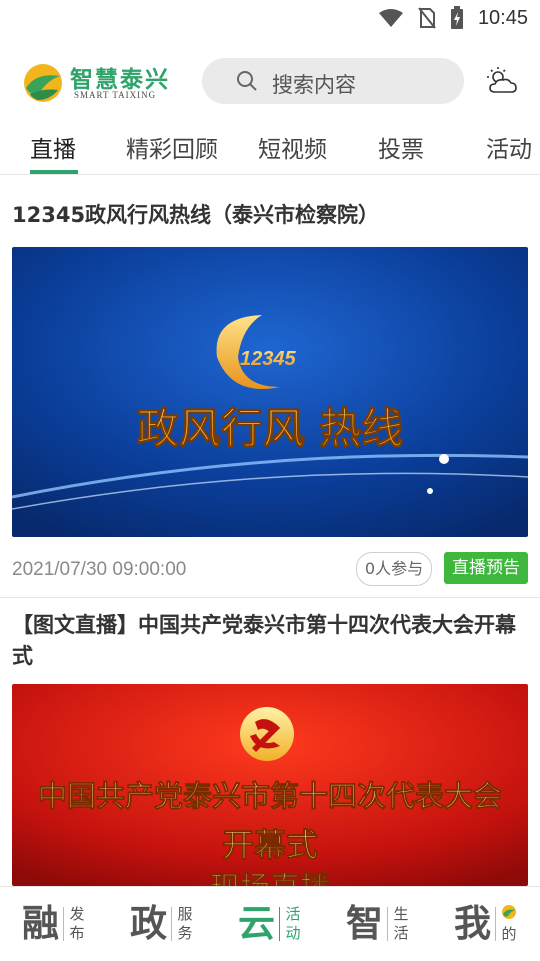  I want to click on logo-mini-icon, so click(509, 912).